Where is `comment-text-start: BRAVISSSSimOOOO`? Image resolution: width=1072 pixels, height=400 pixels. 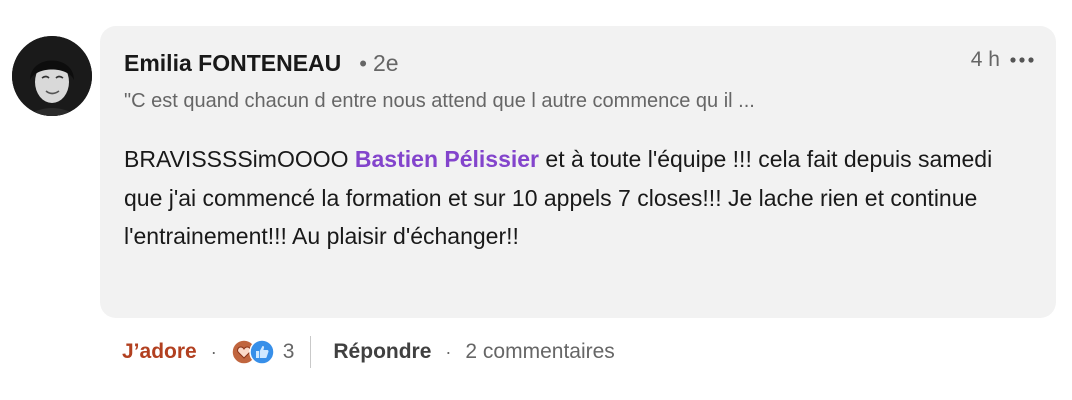
comment-text-start: BRAVISSSSimOOOO is located at coordinates (239, 159).